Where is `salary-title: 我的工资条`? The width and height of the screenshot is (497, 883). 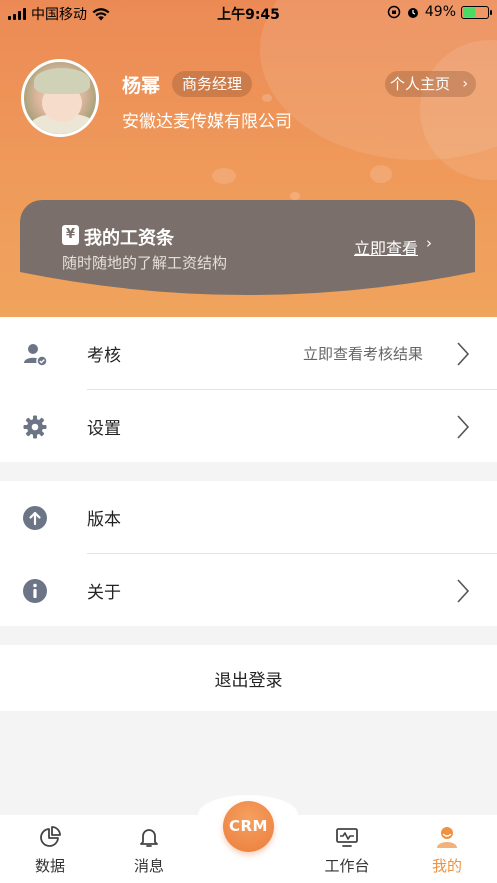
salary-title: 我的工资条 is located at coordinates (129, 238).